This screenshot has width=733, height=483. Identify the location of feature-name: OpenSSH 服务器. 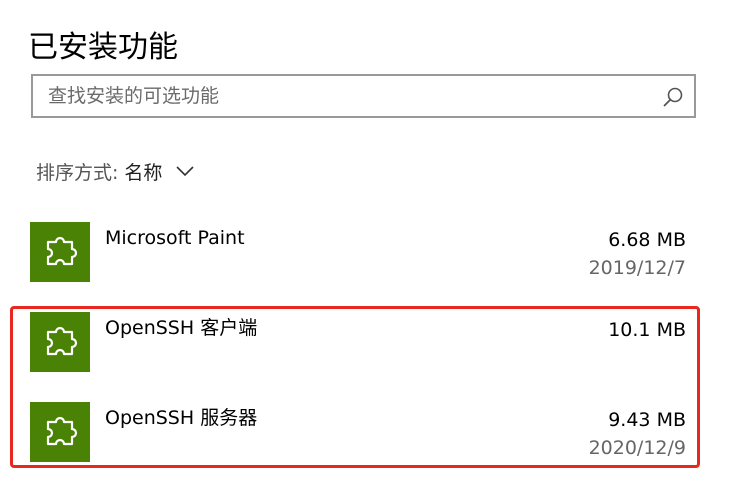
(181, 418).